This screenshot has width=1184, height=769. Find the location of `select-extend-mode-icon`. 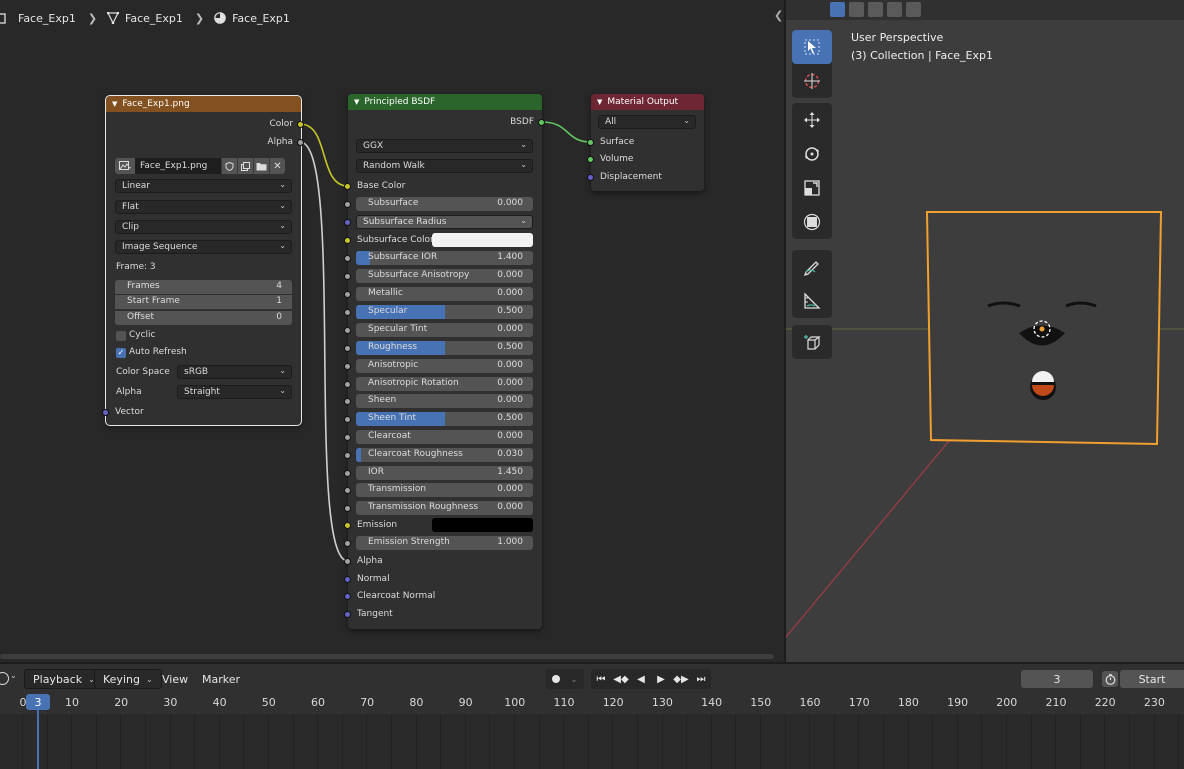

select-extend-mode-icon is located at coordinates (856, 9).